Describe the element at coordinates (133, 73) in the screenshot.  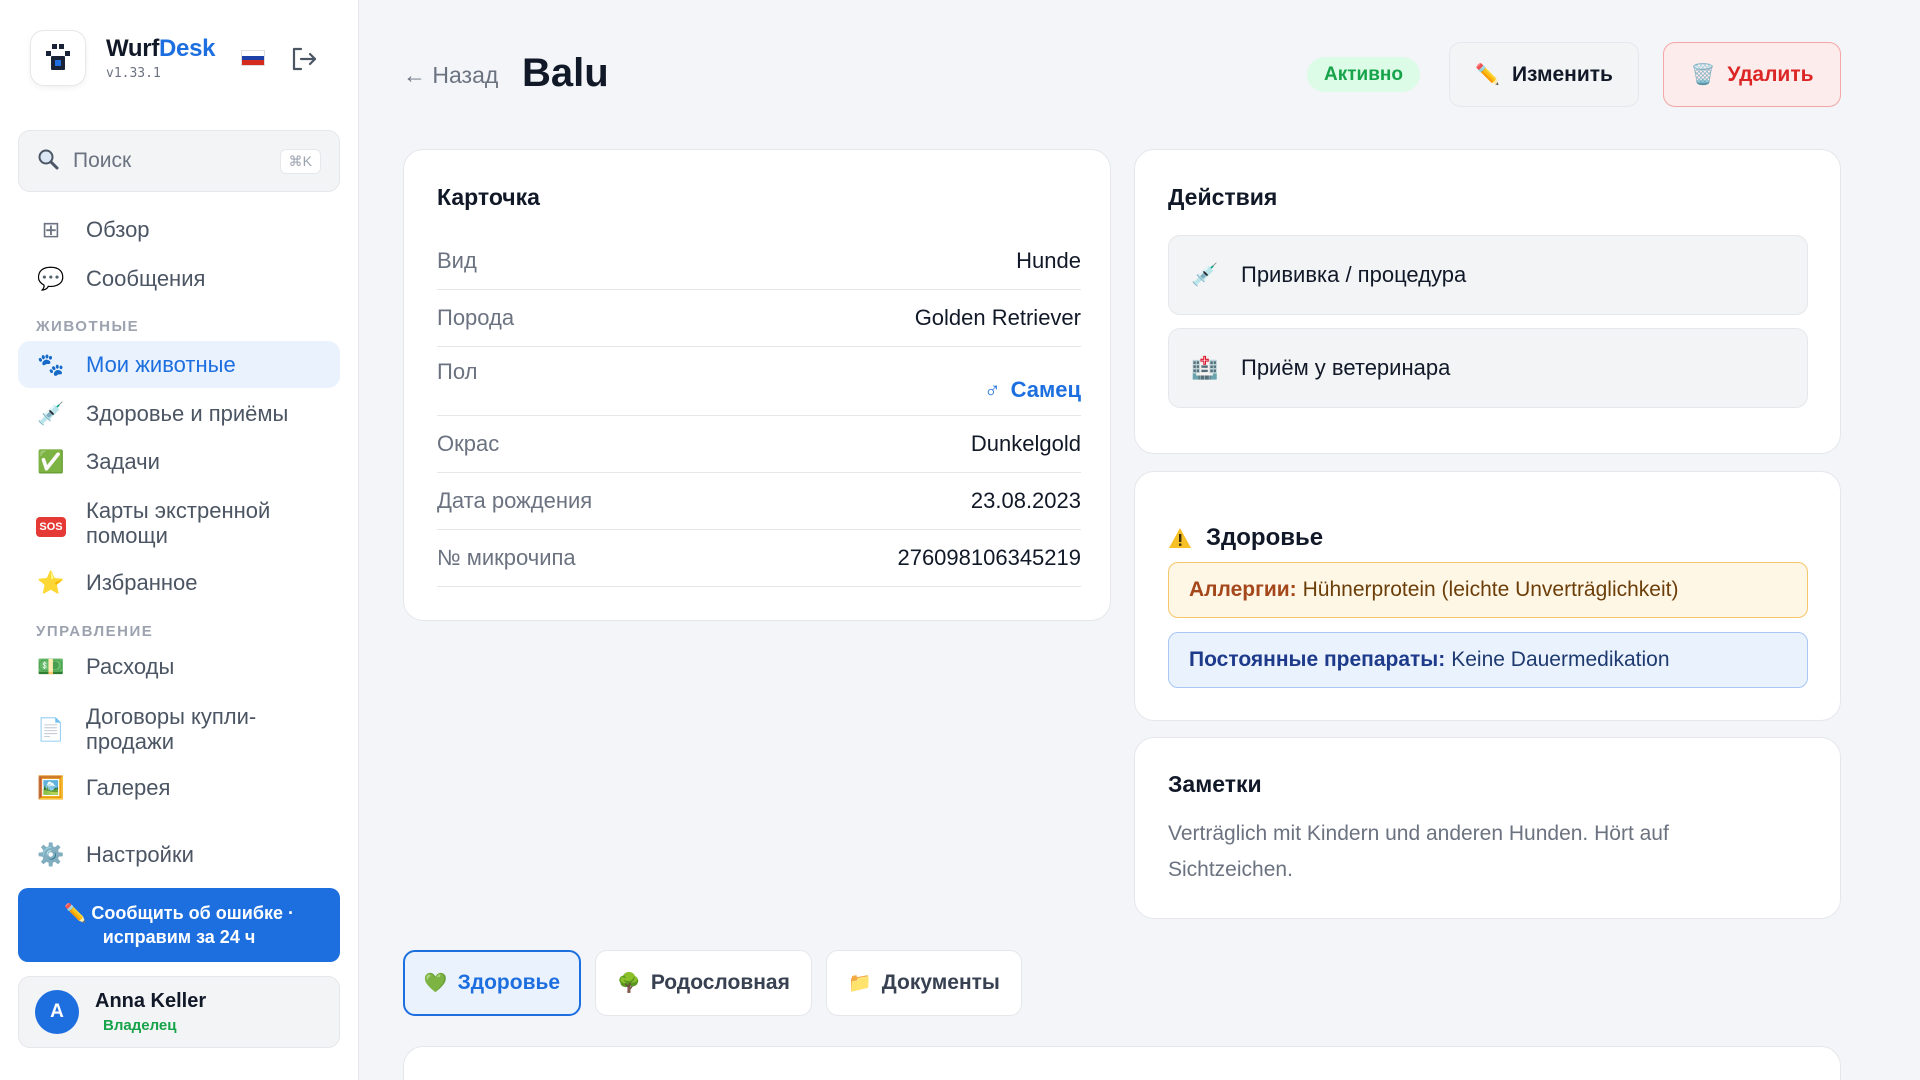
I see `app-version: v1.33.1` at that location.